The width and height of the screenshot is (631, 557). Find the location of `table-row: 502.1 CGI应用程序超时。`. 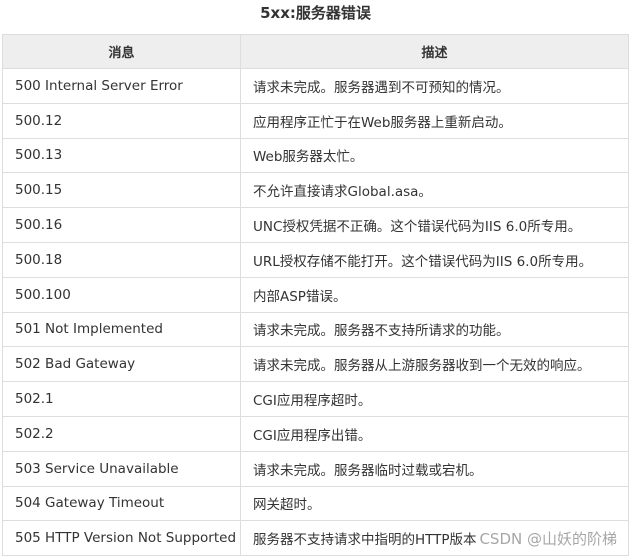

table-row: 502.1 CGI应用程序超时。 is located at coordinates (315, 399).